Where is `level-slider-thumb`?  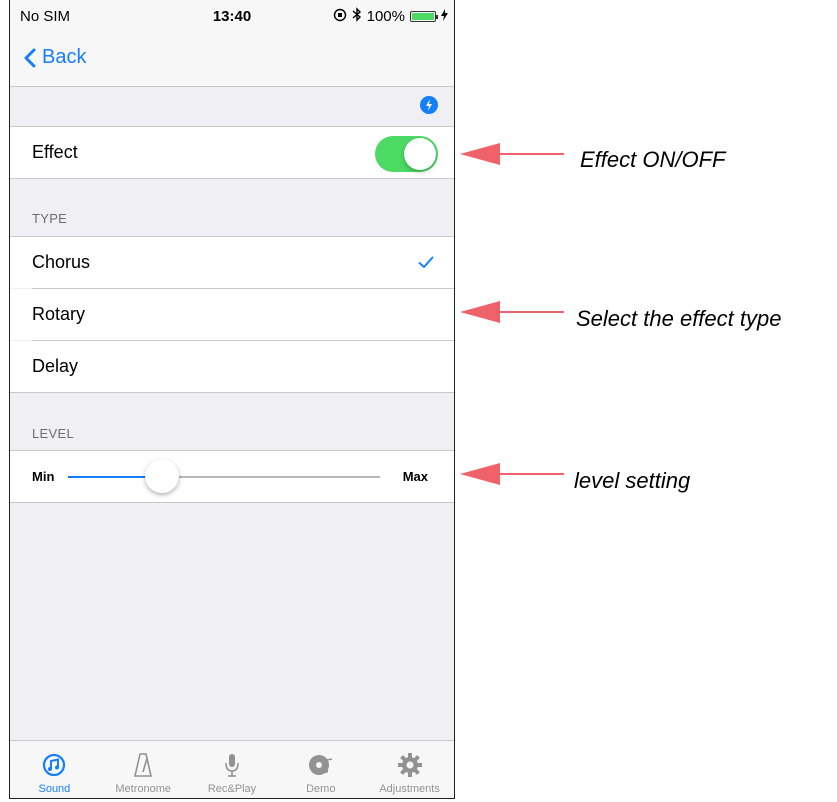 level-slider-thumb is located at coordinates (161, 476).